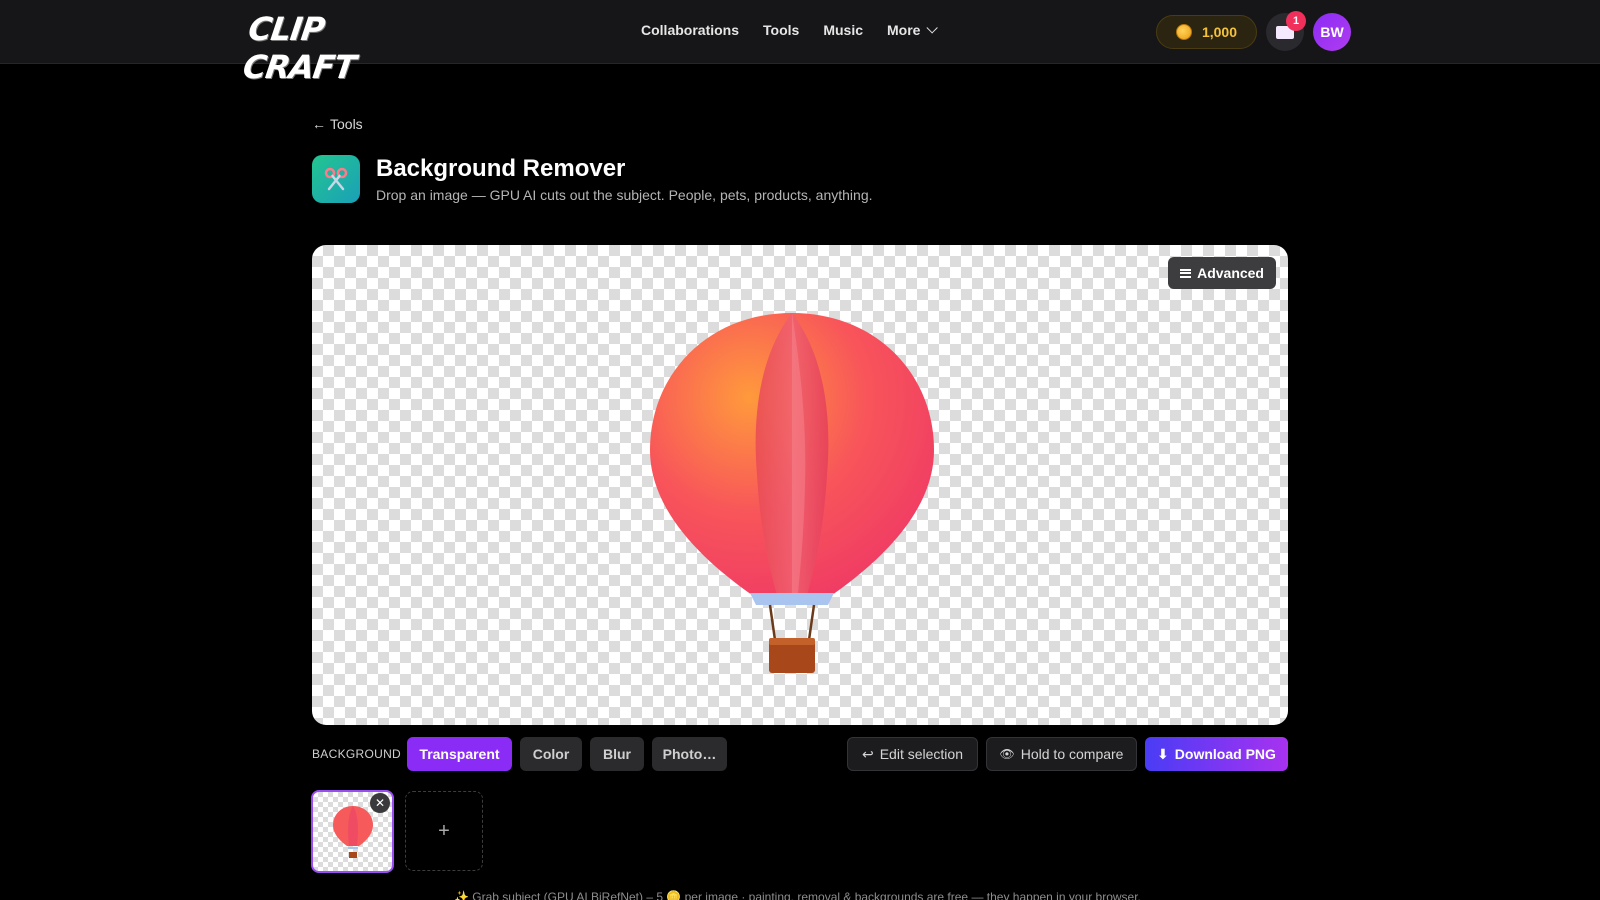 This screenshot has width=1600, height=900. I want to click on coin-amount: 1,000, so click(1219, 32).